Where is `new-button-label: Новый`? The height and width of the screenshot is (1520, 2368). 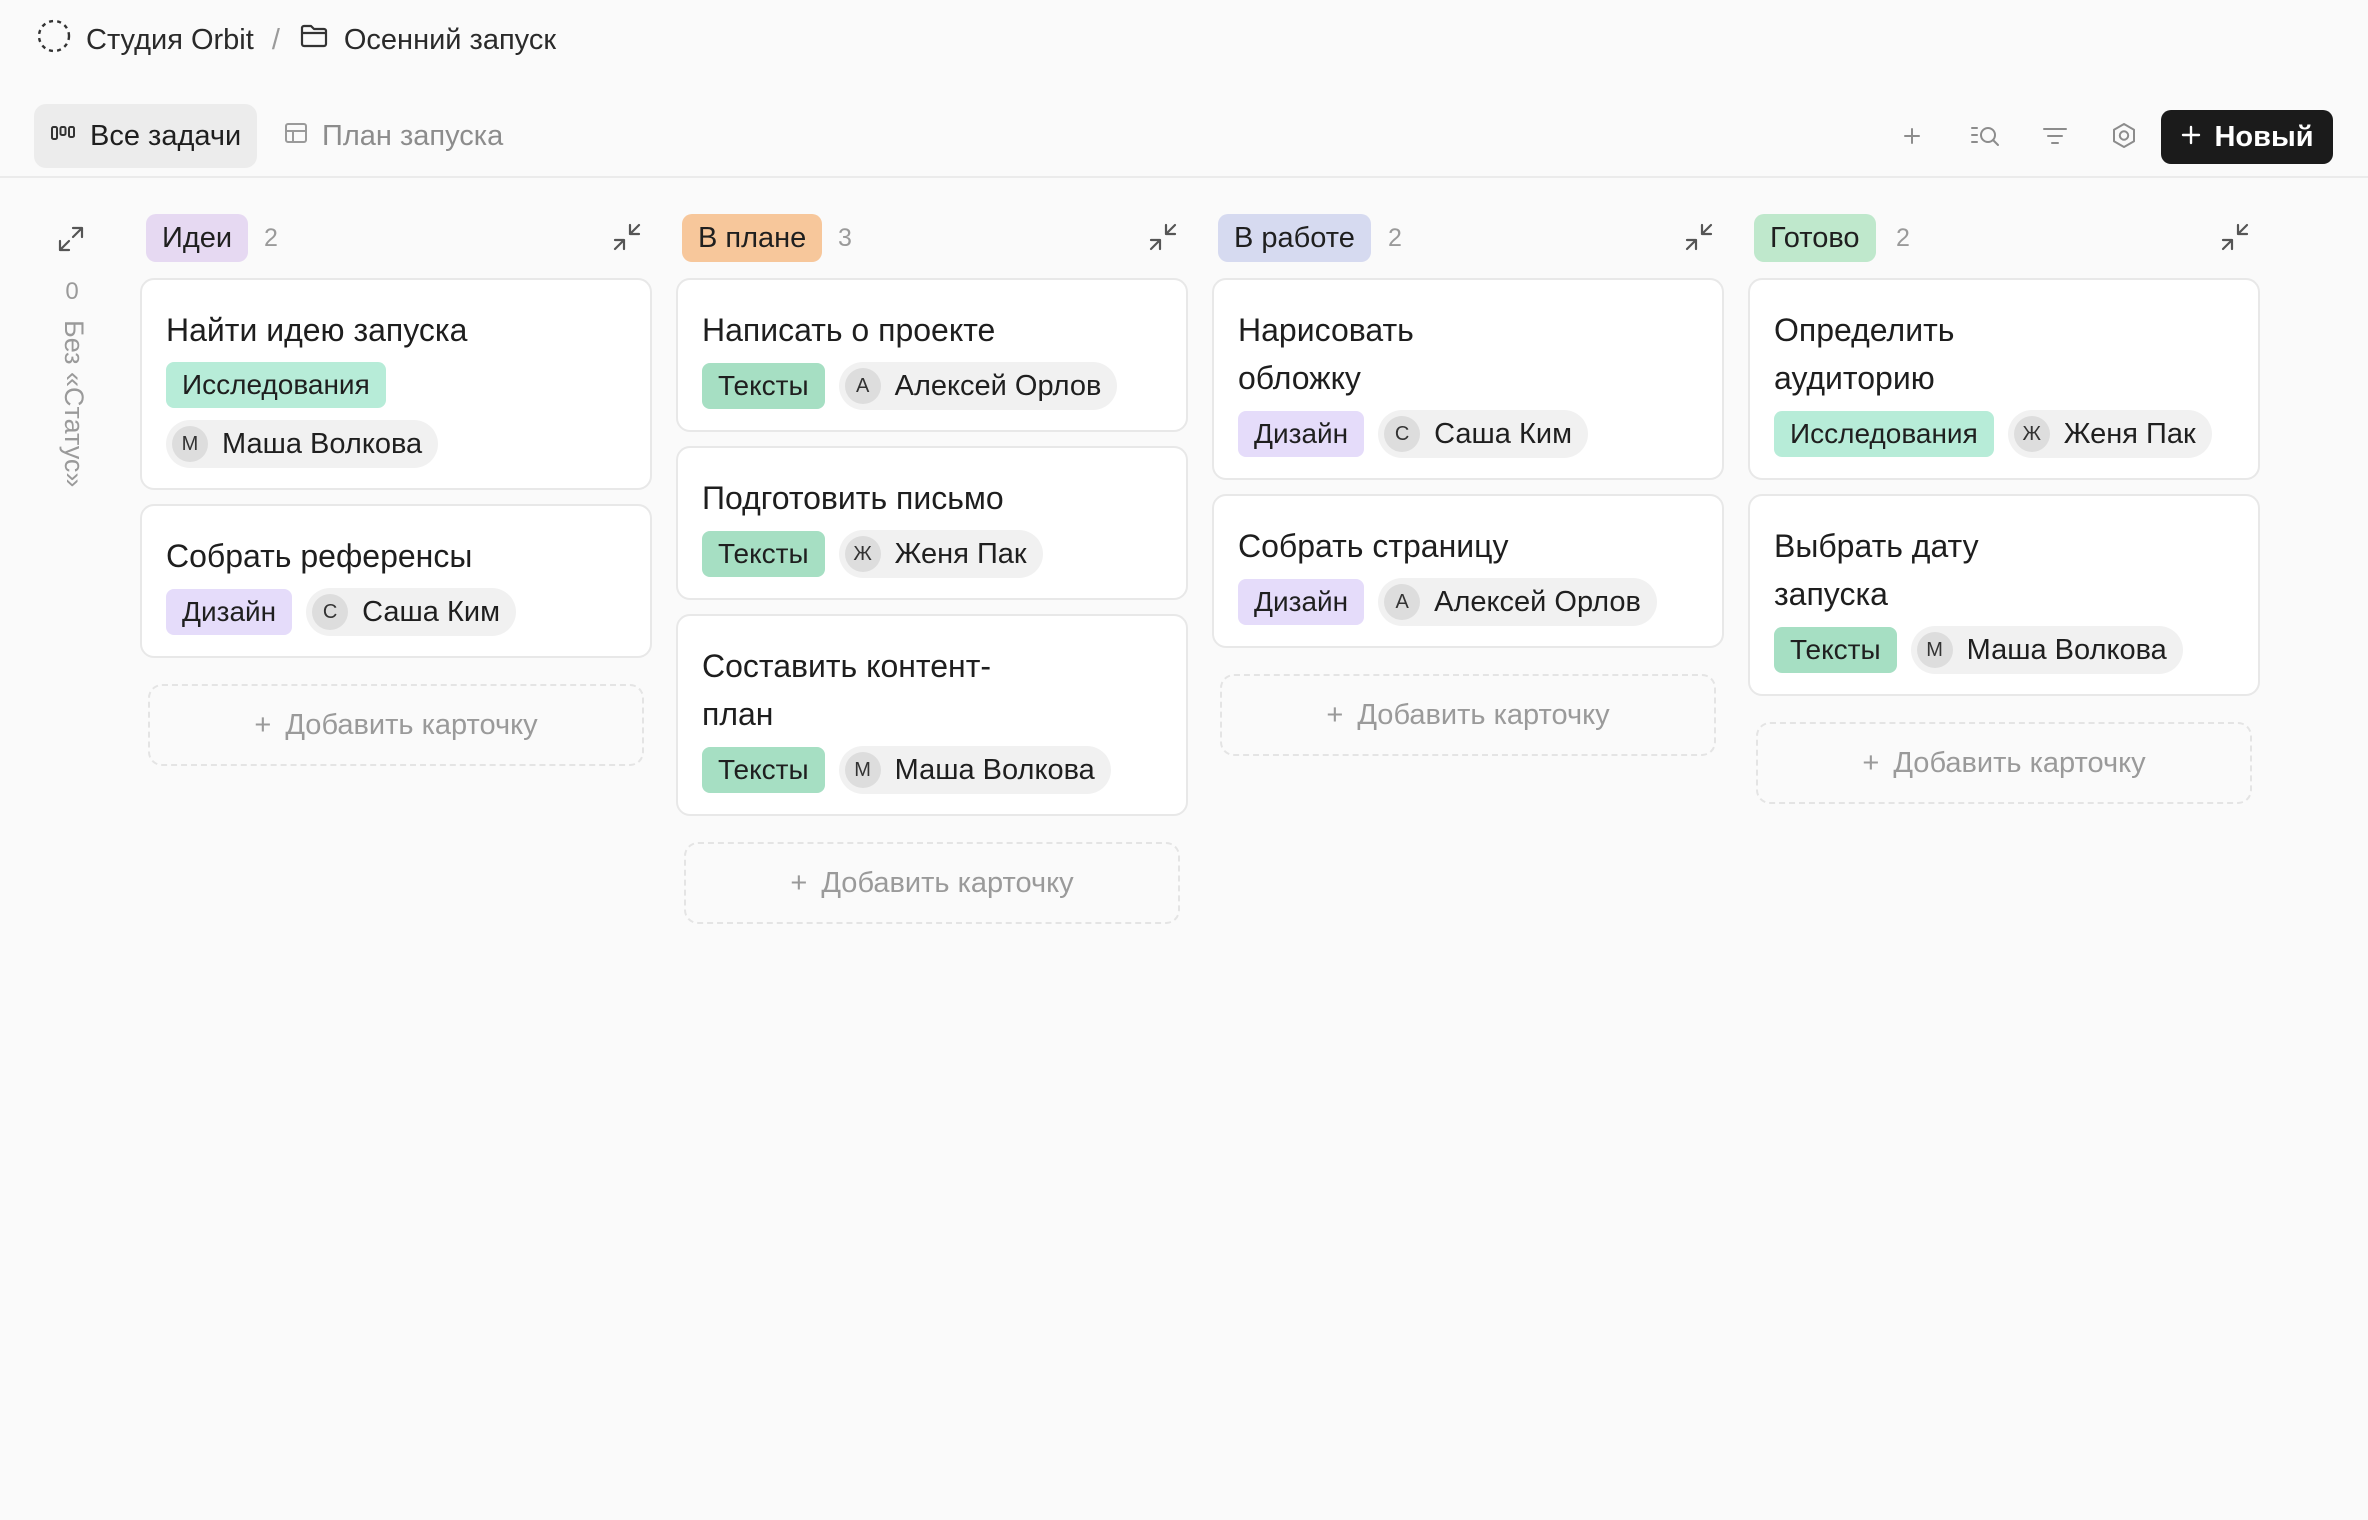
new-button-label: Новый is located at coordinates (2264, 136).